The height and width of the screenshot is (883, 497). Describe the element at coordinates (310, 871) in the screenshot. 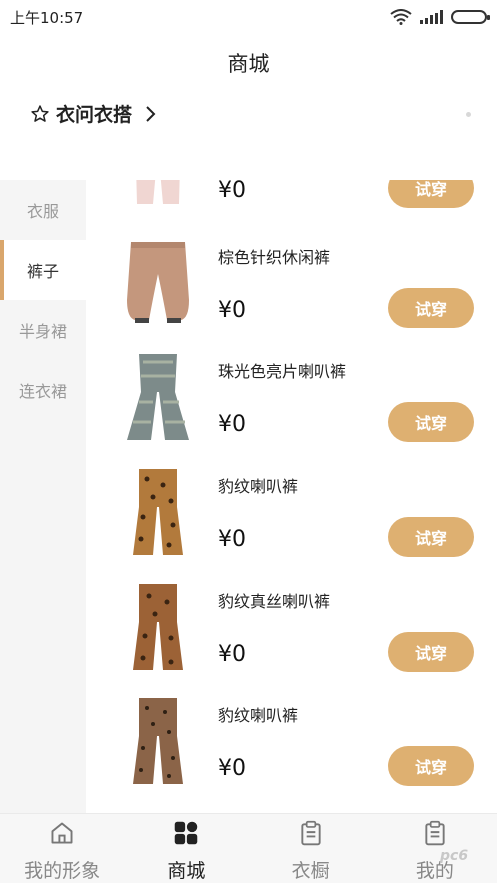

I see `tab-label: 衣橱` at that location.